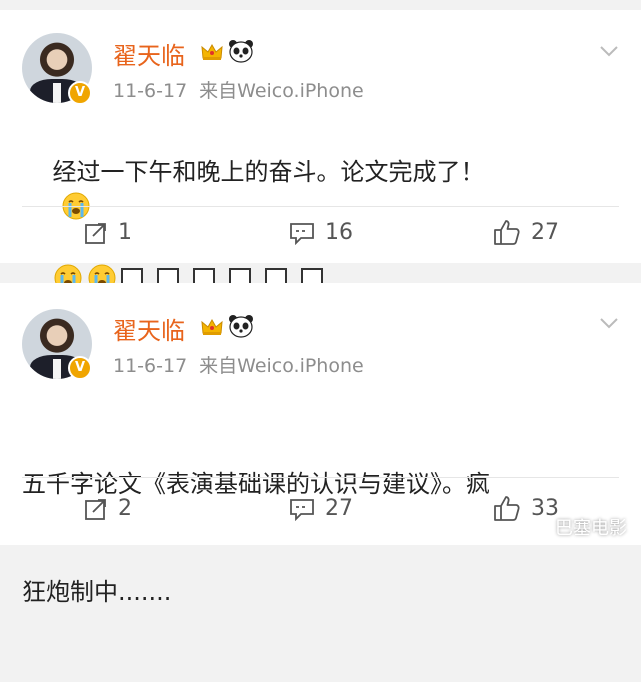  What do you see at coordinates (321, 508) in the screenshot?
I see `comment-button: 27` at bounding box center [321, 508].